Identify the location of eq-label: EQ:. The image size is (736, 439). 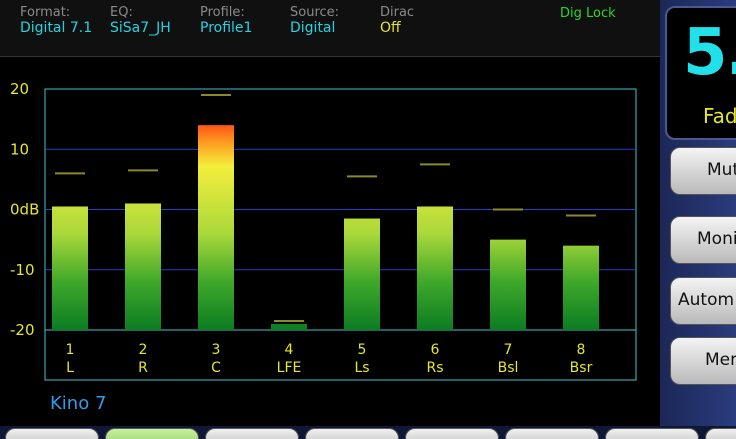
(121, 12).